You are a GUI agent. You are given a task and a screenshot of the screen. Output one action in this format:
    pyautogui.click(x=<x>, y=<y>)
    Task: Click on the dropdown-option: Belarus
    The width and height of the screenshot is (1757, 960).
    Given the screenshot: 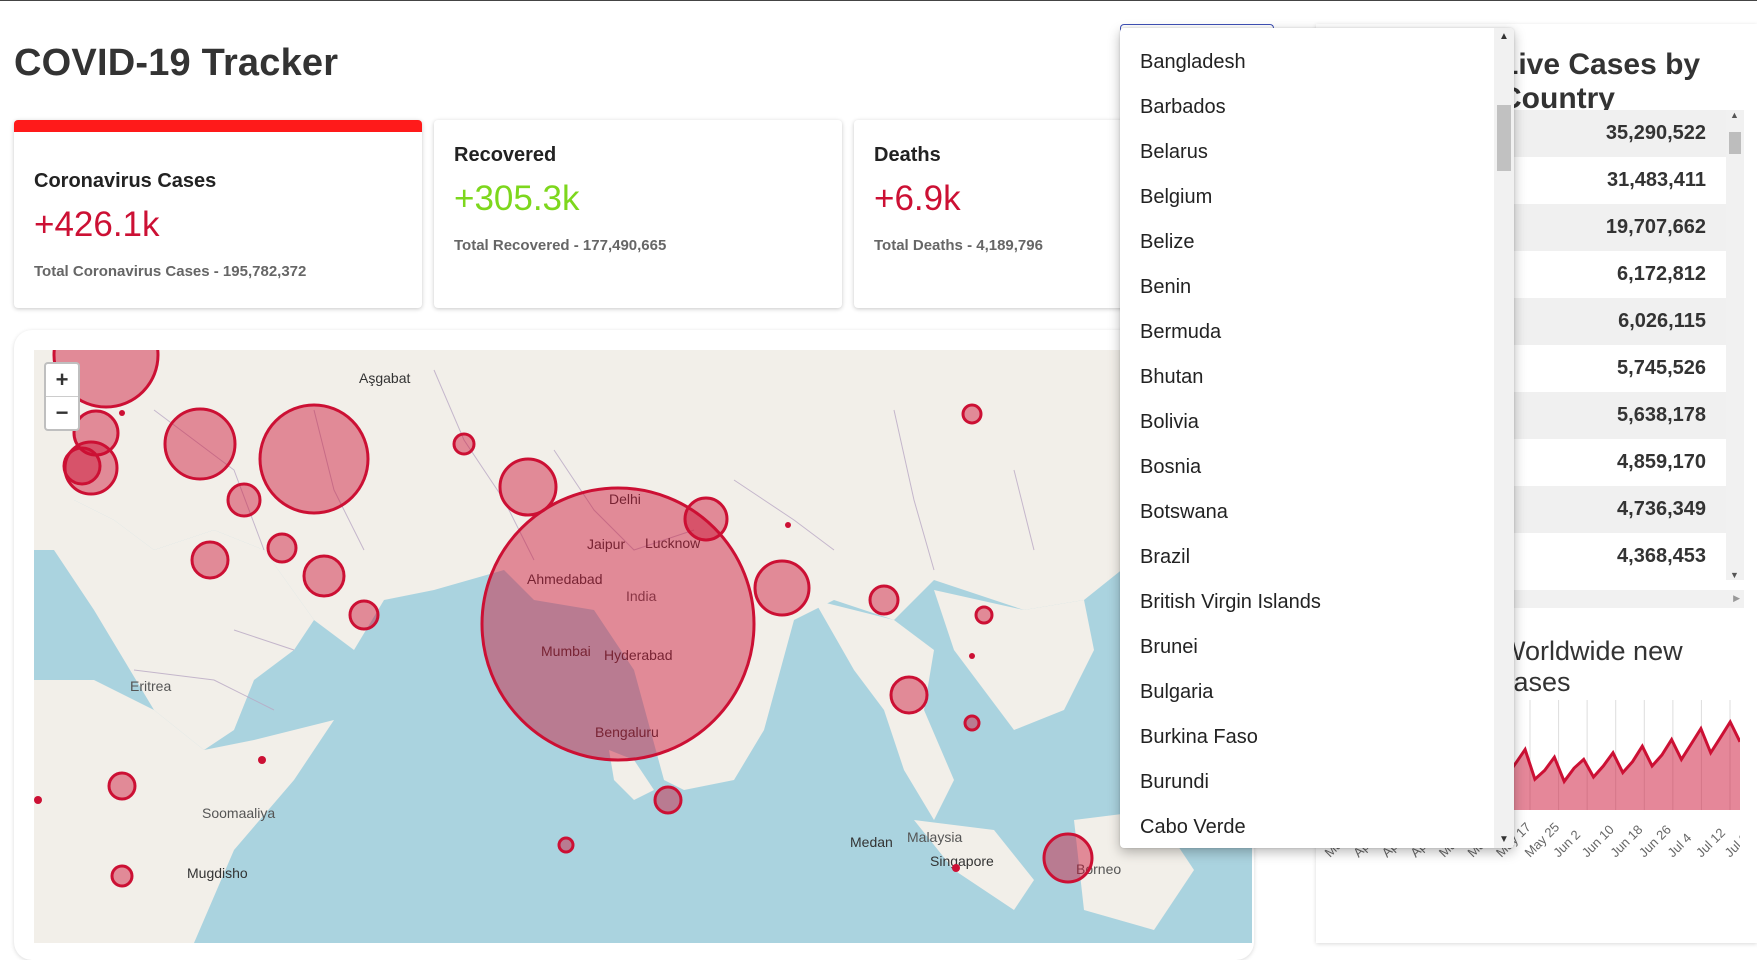 What is the action you would take?
    pyautogui.click(x=1307, y=152)
    